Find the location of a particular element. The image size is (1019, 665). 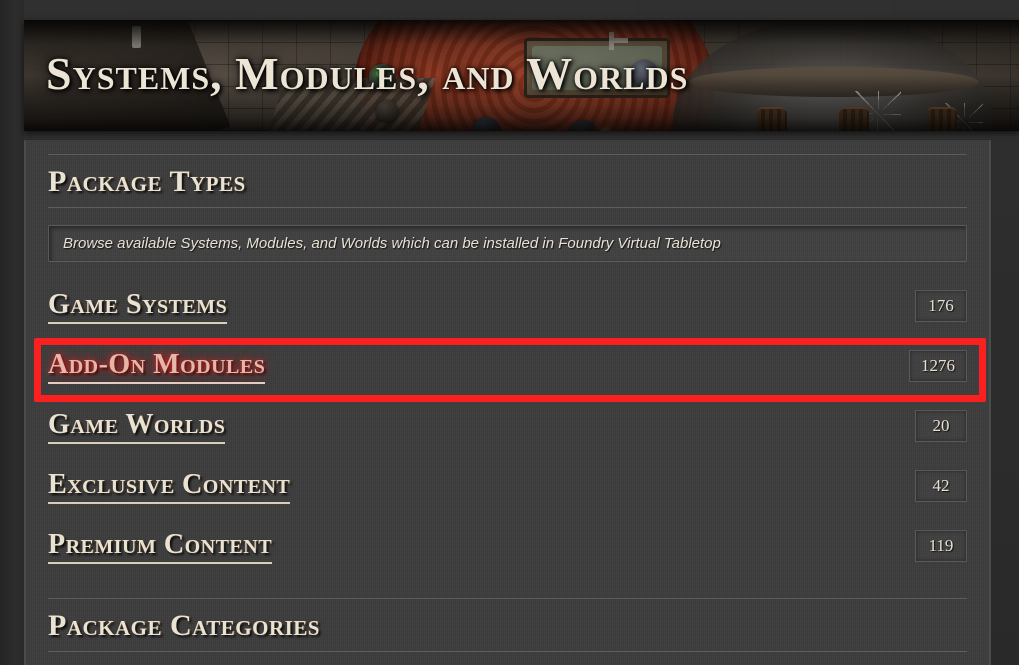

package-type-row-premium-content: Premium Content 119 is located at coordinates (507, 546).